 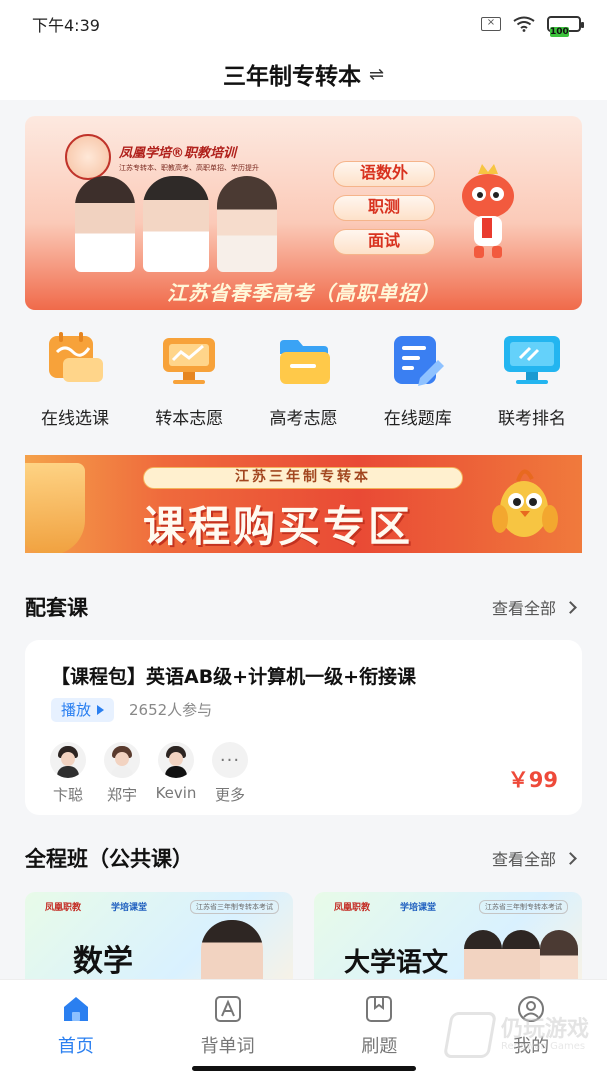 What do you see at coordinates (76, 1009) in the screenshot?
I see `home-icon` at bounding box center [76, 1009].